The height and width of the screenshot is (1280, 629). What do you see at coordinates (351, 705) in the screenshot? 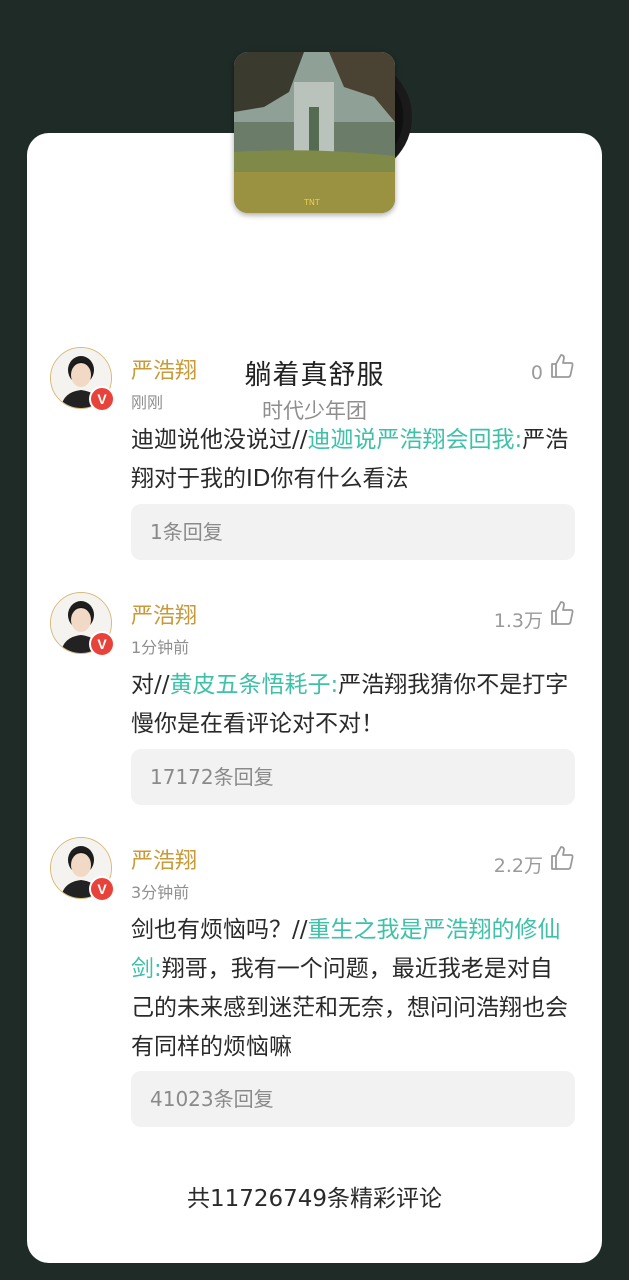
I see `comment-text: 对//黄皮五条悟耗子:严浩翔我猜你不是打字慢你是在看评论对不对！` at bounding box center [351, 705].